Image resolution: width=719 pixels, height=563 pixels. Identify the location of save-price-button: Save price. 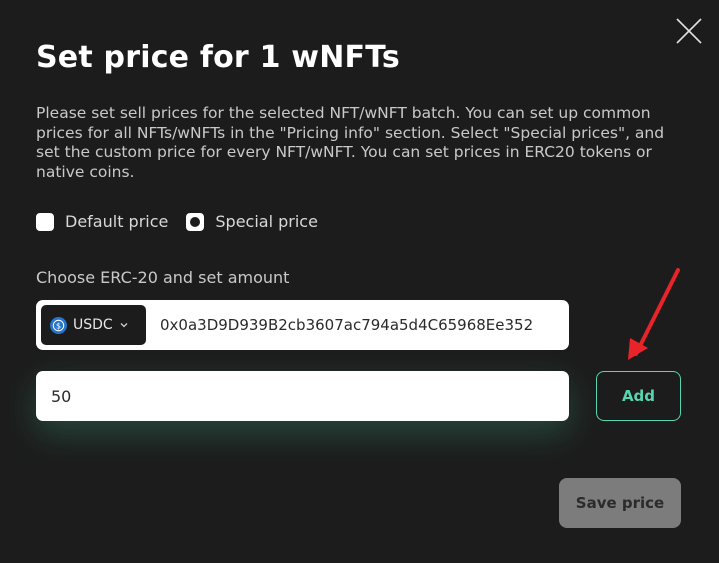
(620, 503).